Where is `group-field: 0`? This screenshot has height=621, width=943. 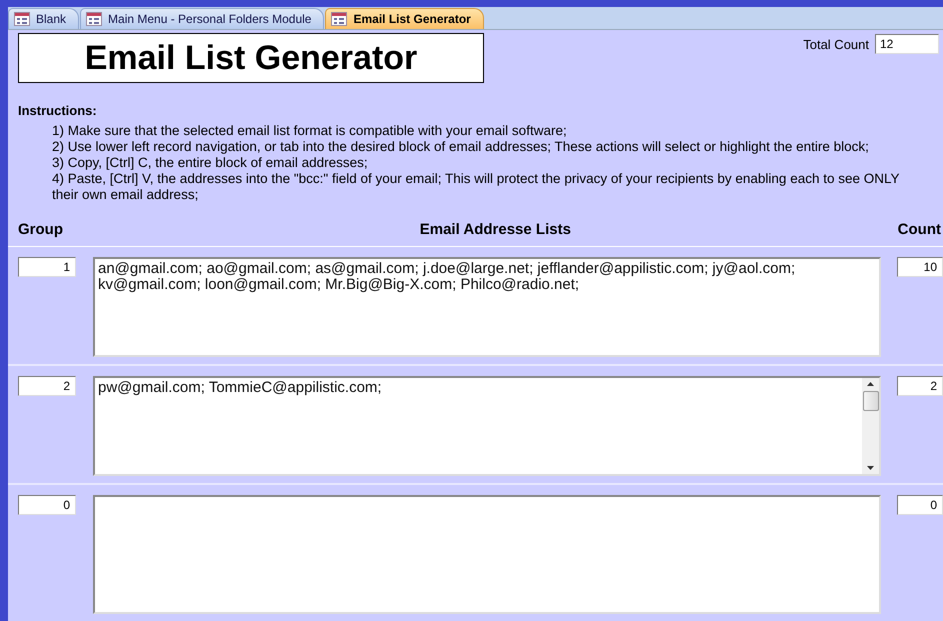
group-field: 0 is located at coordinates (47, 505).